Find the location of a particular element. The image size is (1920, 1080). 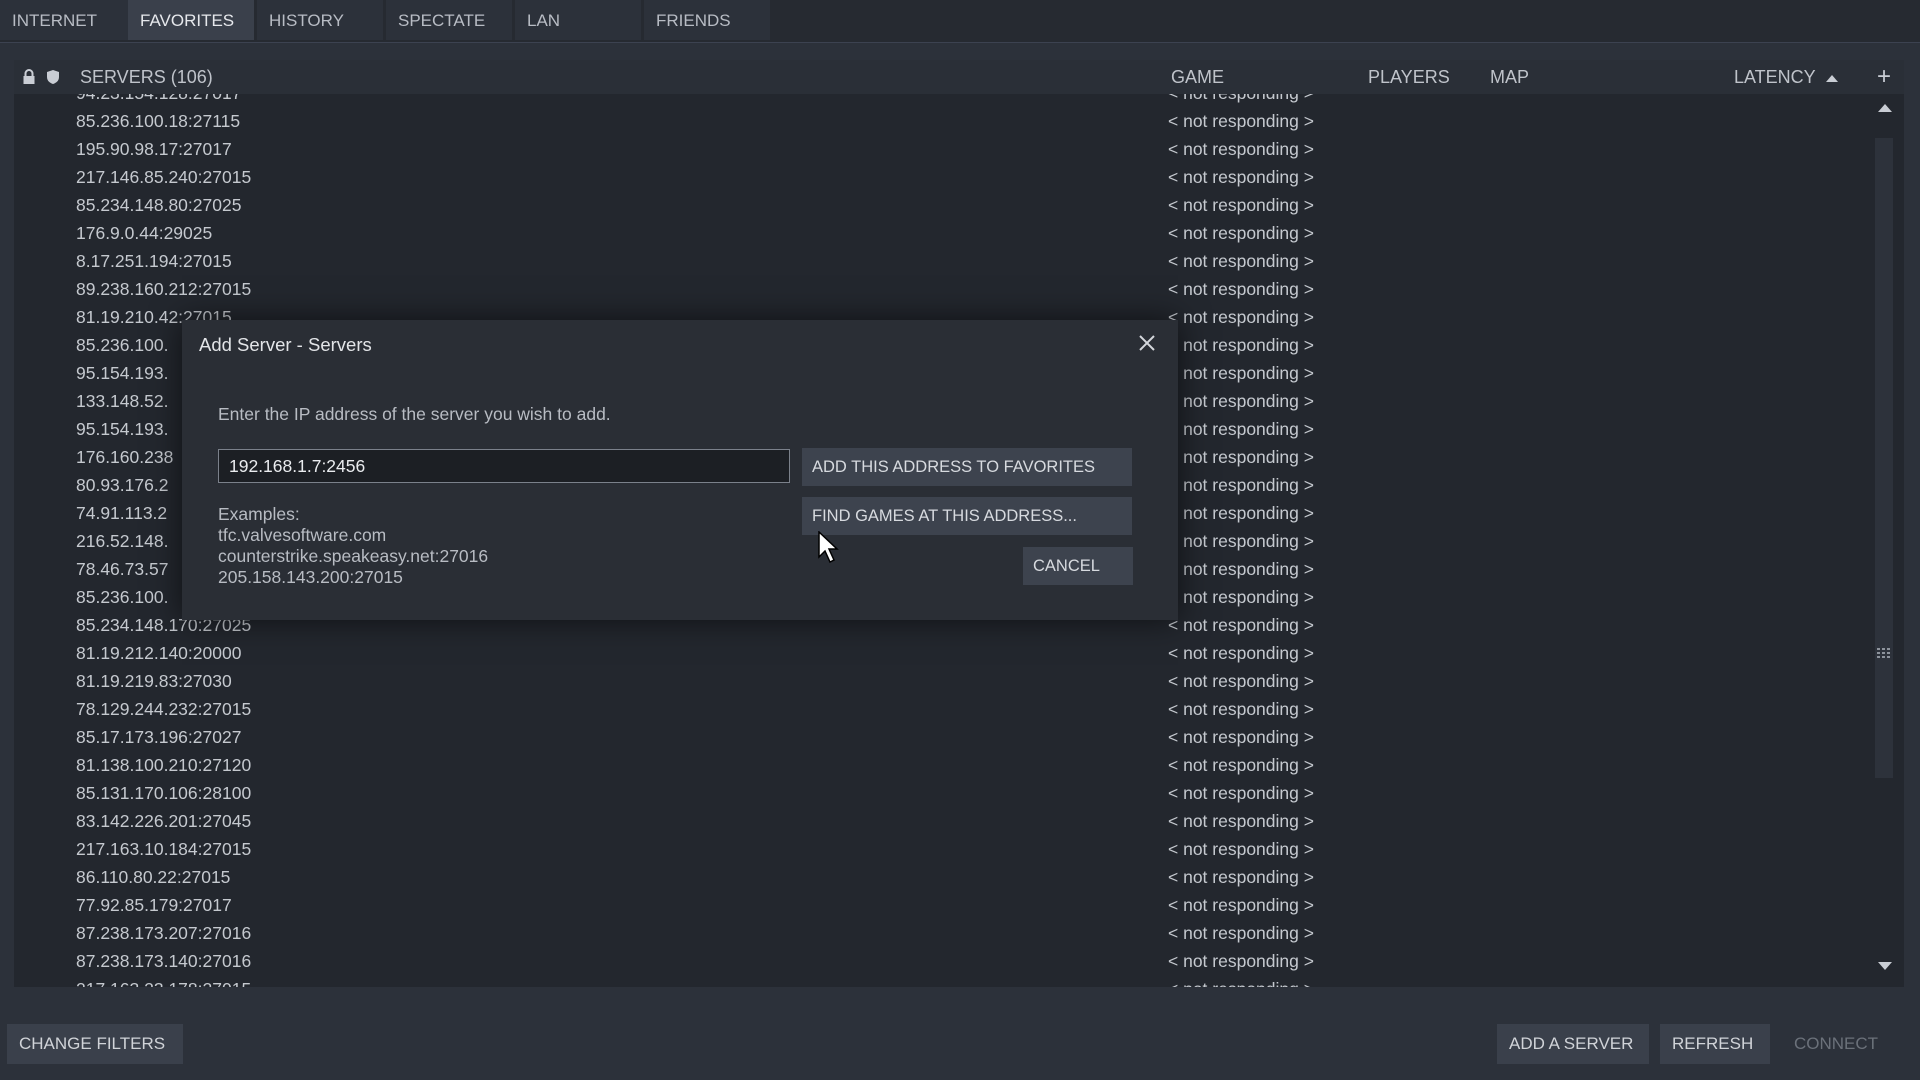

server-address: 81.138.100.210:27120 is located at coordinates (163, 765).